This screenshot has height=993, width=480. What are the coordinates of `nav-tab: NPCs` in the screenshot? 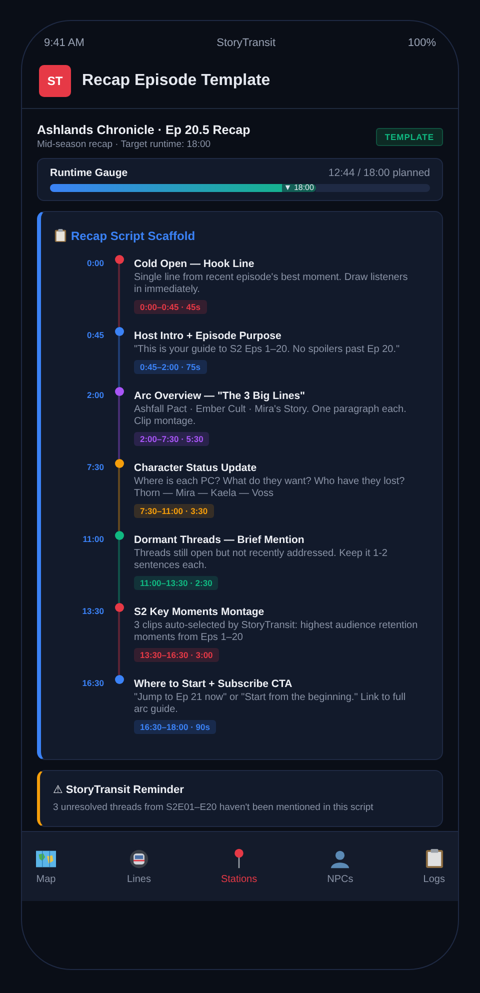 It's located at (340, 866).